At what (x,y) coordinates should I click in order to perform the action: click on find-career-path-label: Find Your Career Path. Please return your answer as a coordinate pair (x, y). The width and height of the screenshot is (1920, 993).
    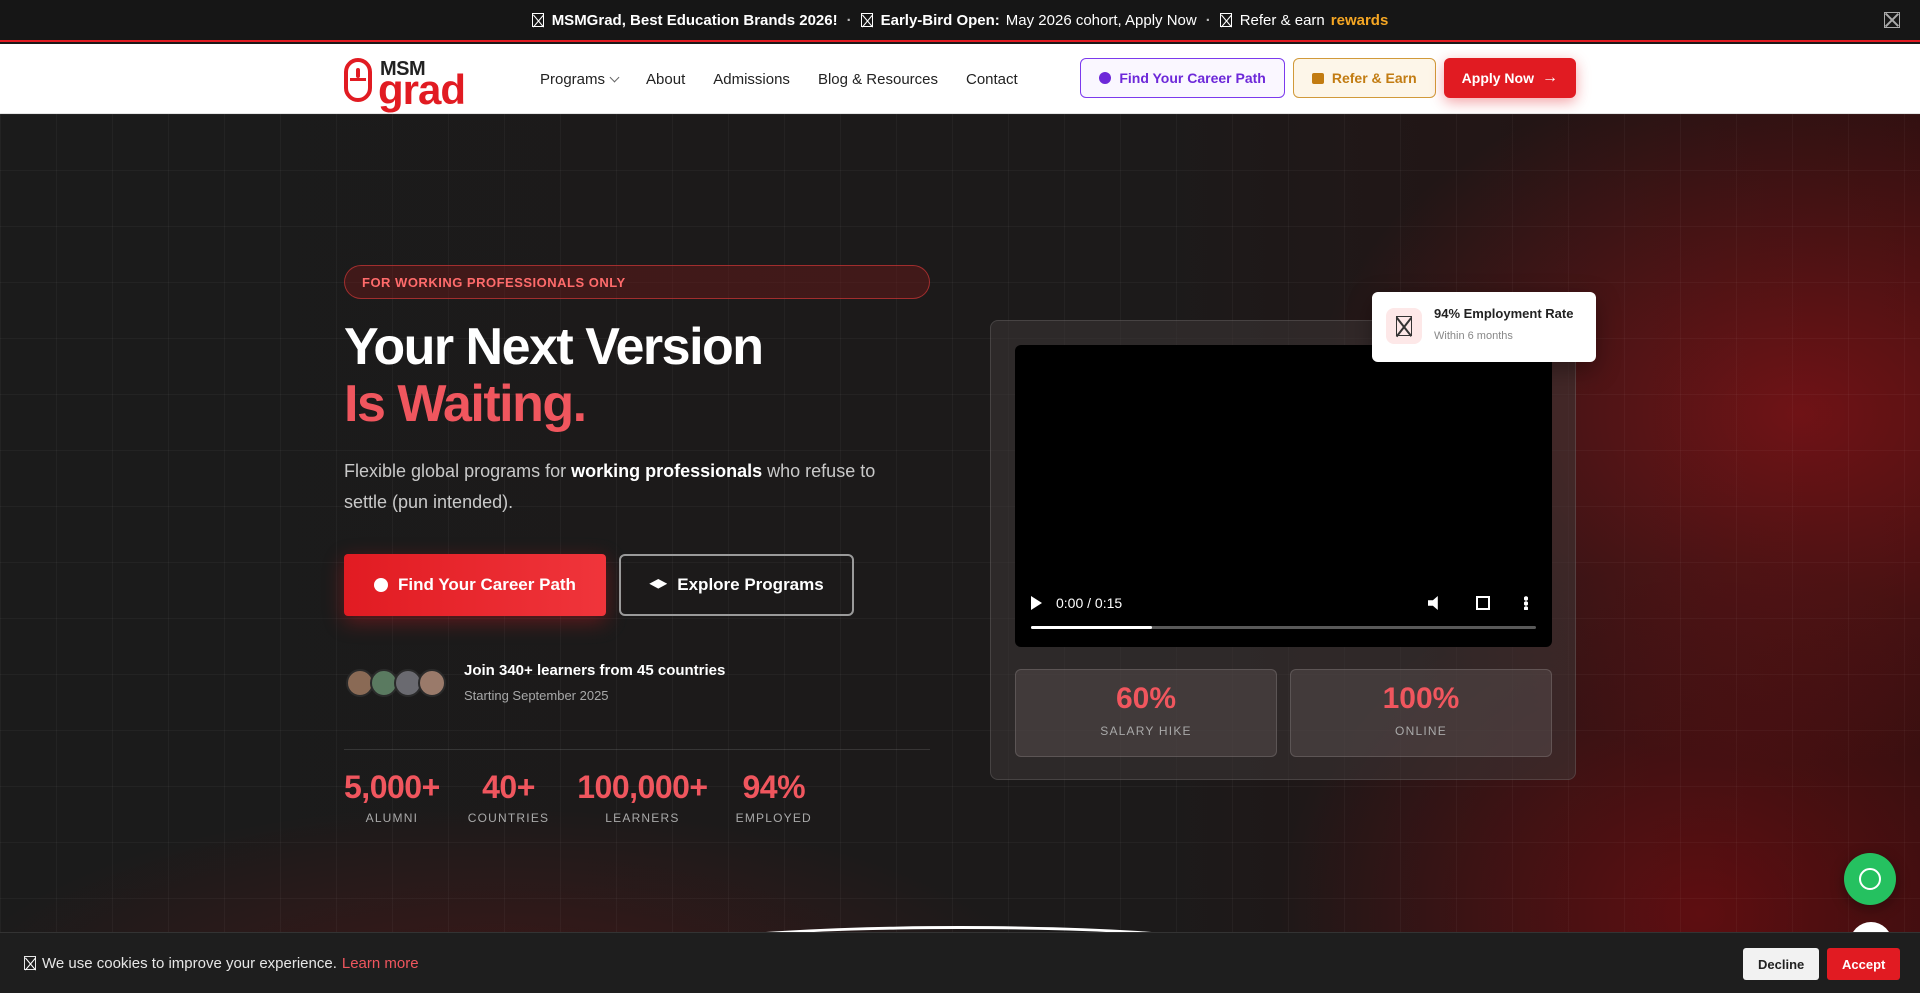
    Looking at the image, I should click on (1192, 78).